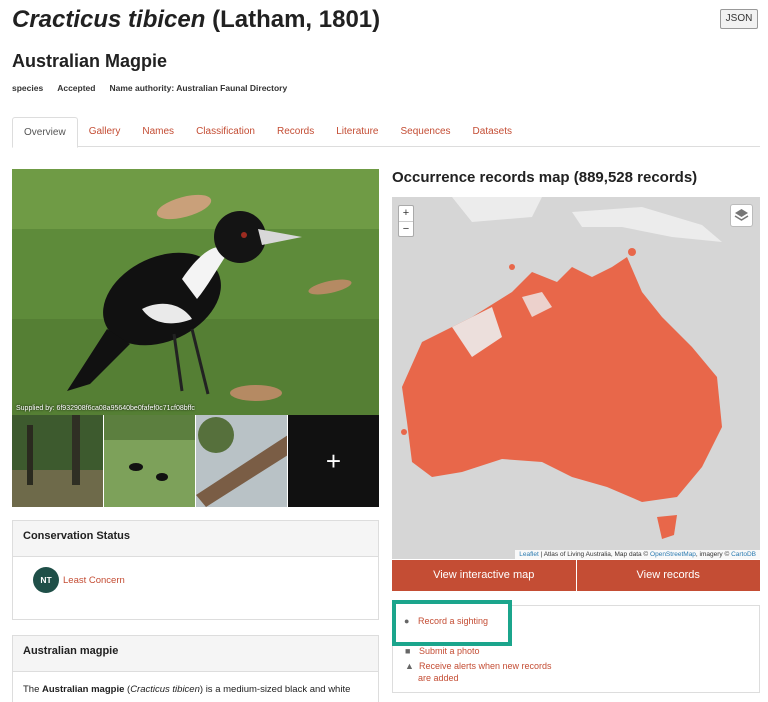  I want to click on common-name: Australian Magpie, so click(90, 61).